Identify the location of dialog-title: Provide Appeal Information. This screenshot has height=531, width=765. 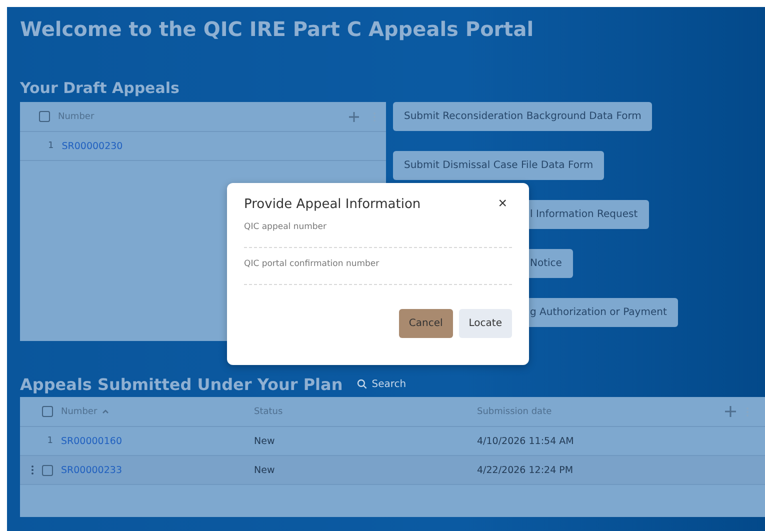
(332, 204).